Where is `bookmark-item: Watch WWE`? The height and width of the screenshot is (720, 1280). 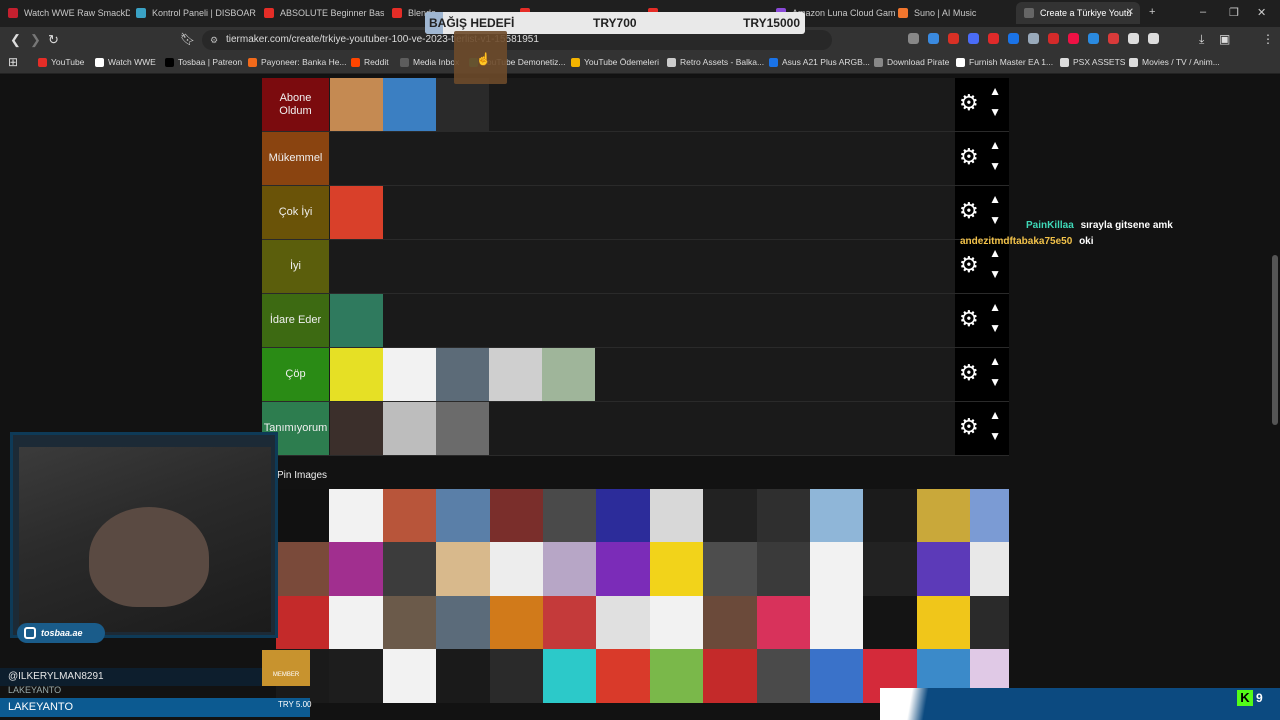
bookmark-item: Watch WWE is located at coordinates (125, 62).